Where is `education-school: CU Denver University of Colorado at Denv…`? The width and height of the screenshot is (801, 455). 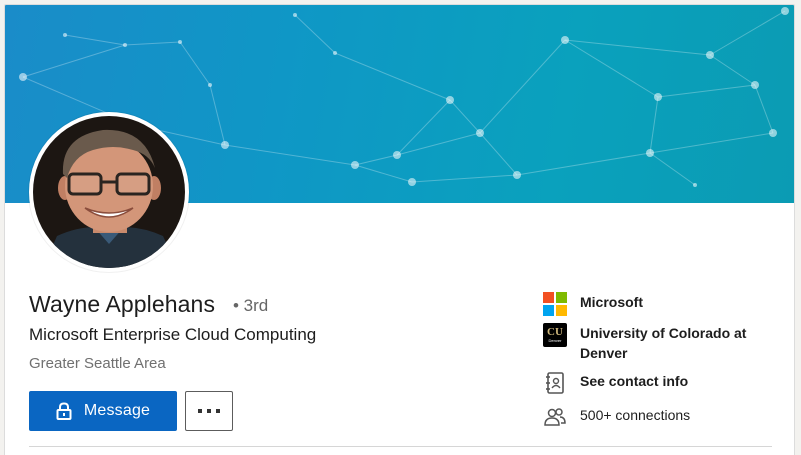
education-school: CU Denver University of Colorado at Denv… is located at coordinates (644, 343).